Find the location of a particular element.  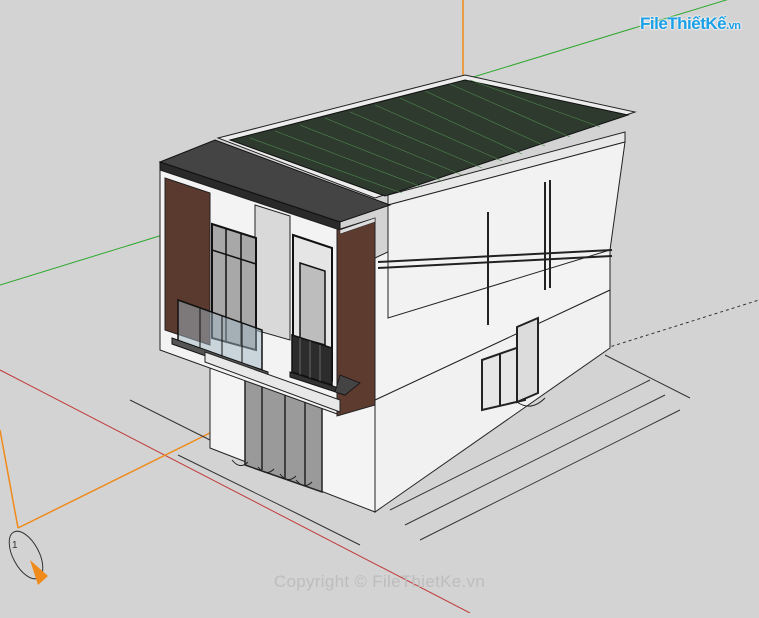

copyright-watermark: Copyright © FileThietKe.vn is located at coordinates (379, 581).